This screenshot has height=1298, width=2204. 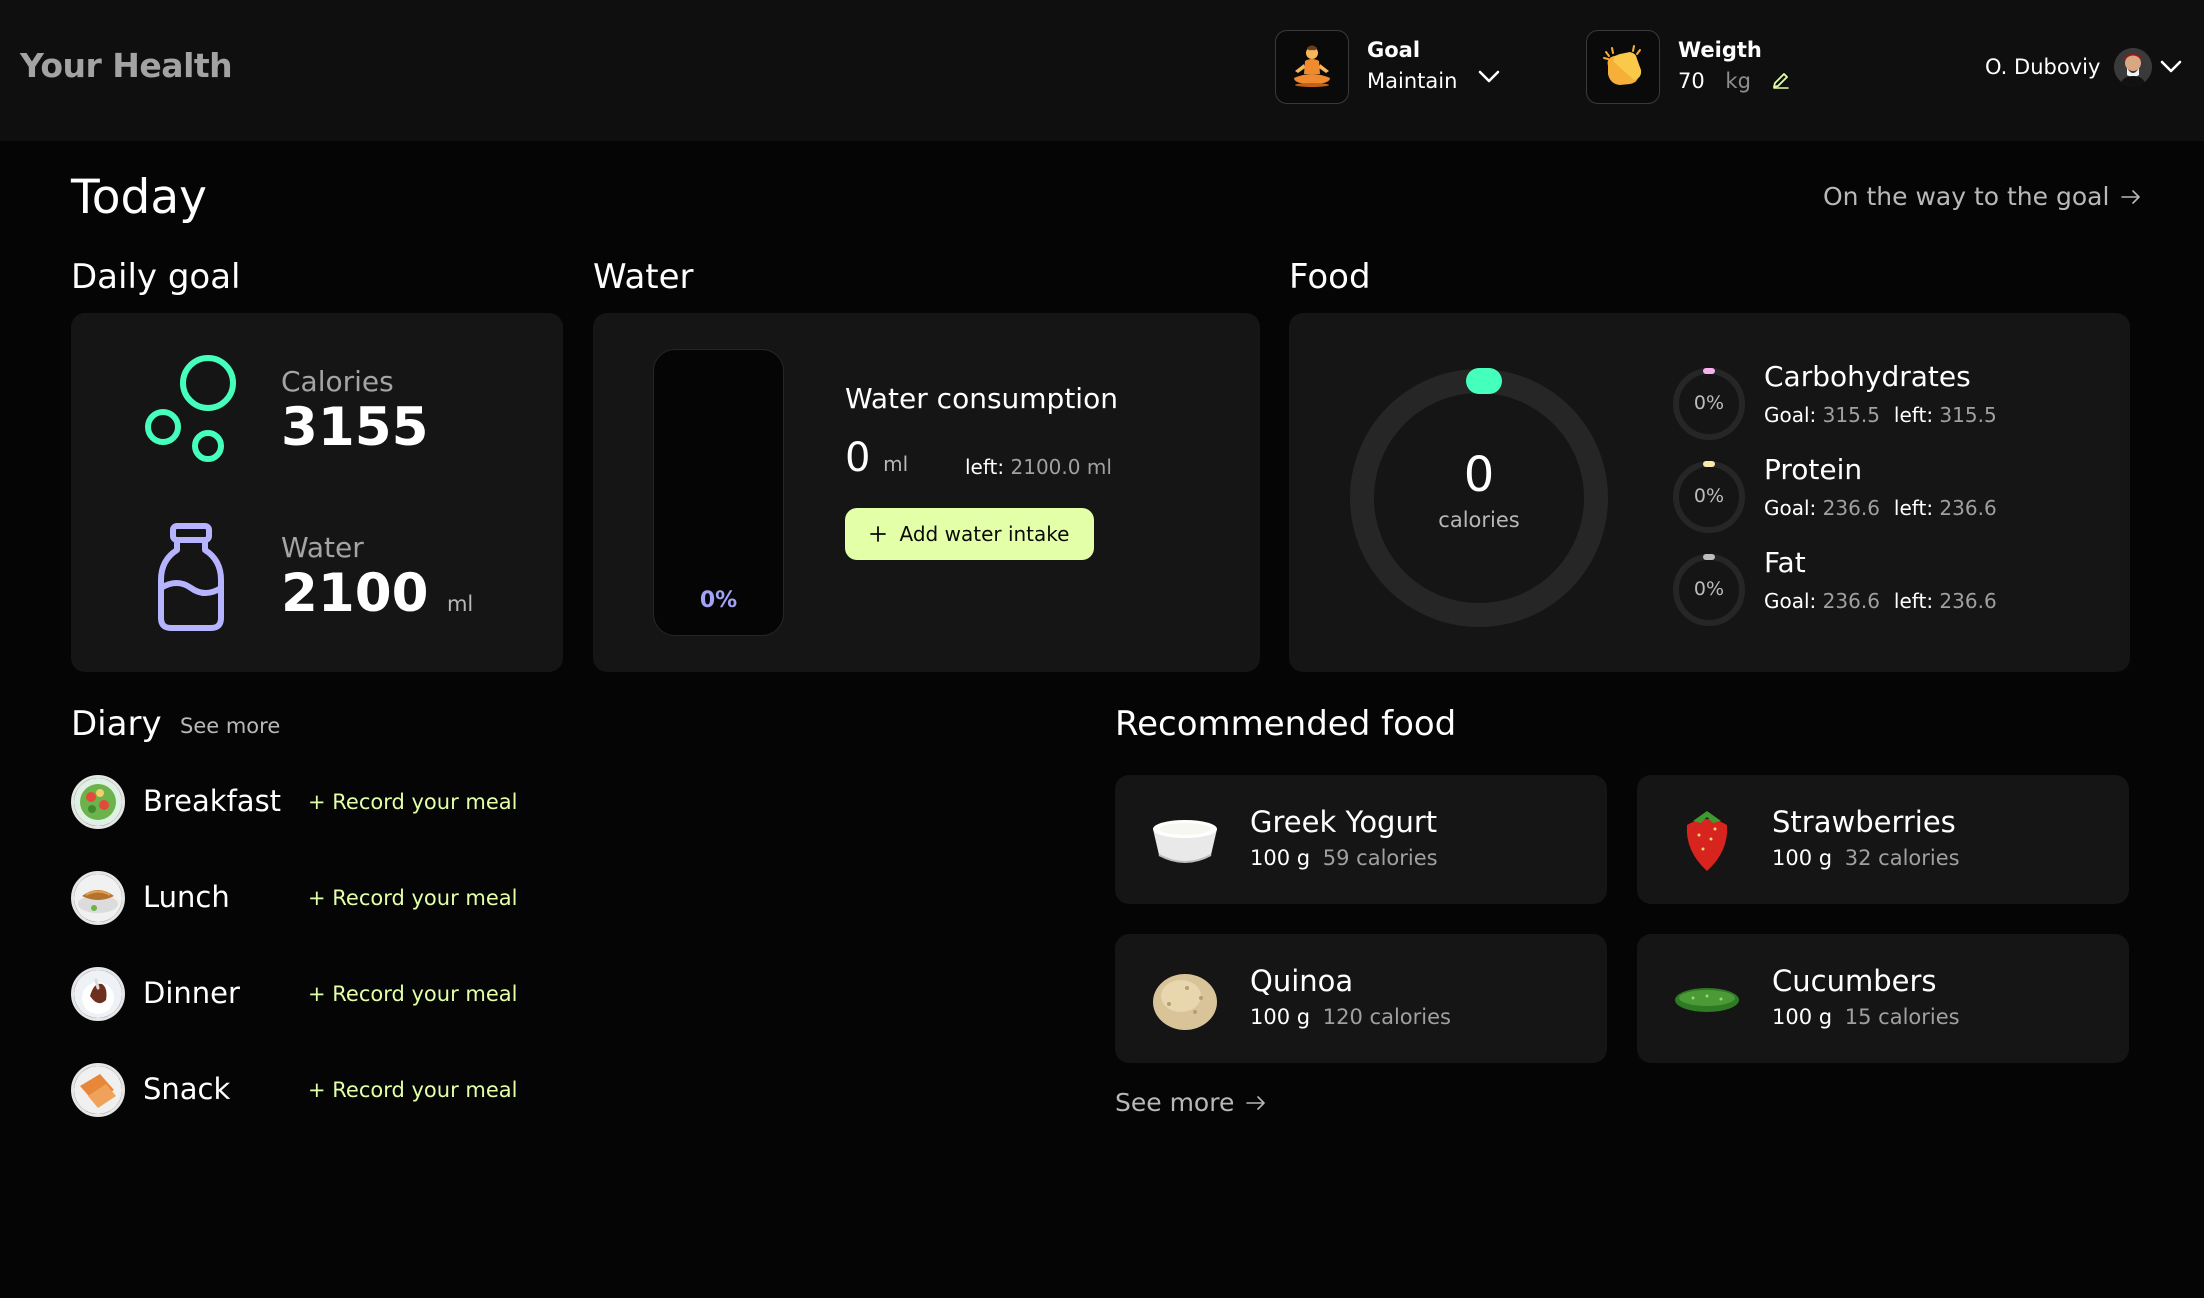 What do you see at coordinates (1185, 1002) in the screenshot?
I see `quinoa-image` at bounding box center [1185, 1002].